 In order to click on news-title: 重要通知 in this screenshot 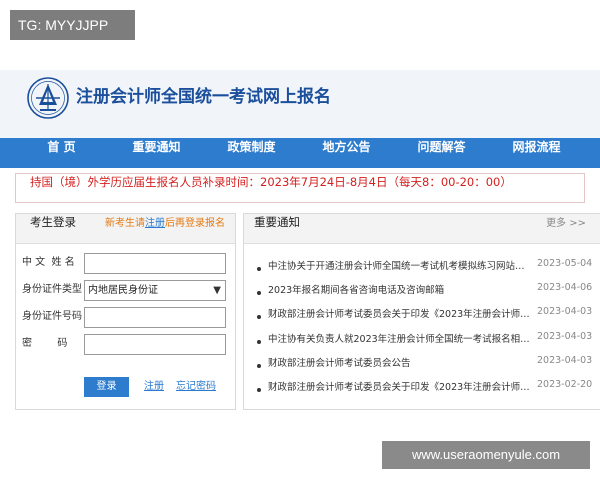, I will do `click(277, 222)`.